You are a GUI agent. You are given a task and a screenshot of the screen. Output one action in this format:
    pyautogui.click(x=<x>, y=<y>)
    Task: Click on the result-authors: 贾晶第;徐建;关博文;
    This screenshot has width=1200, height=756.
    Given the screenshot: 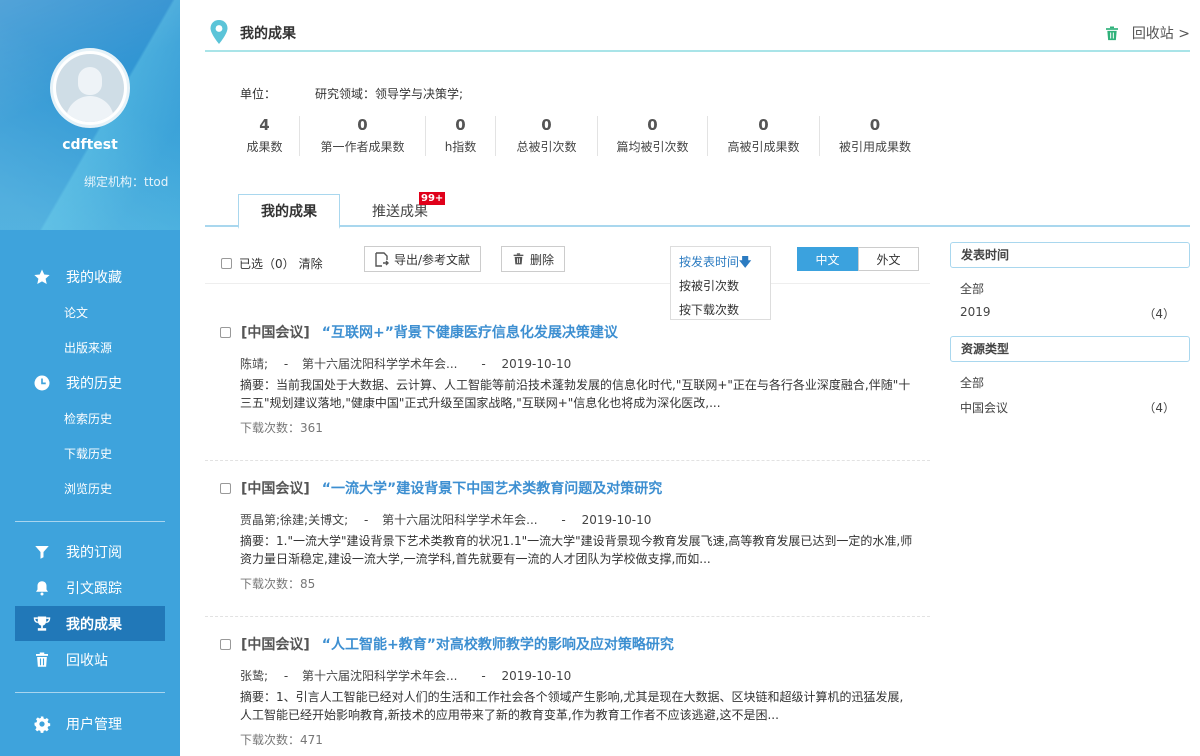 What is the action you would take?
    pyautogui.click(x=294, y=520)
    